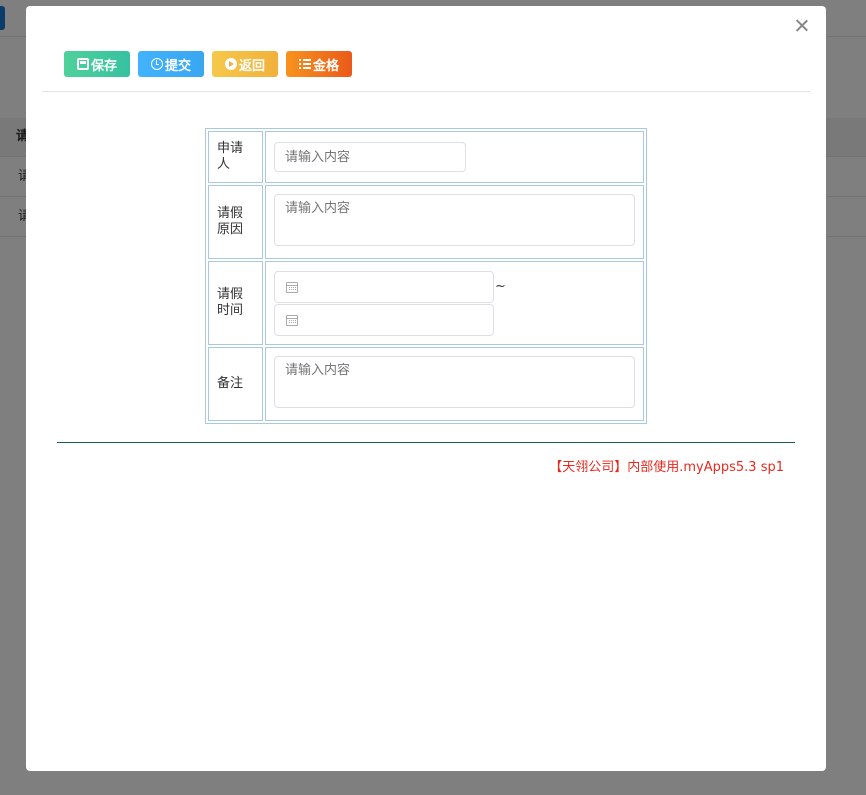 The width and height of the screenshot is (866, 795). What do you see at coordinates (426, 442) in the screenshot?
I see `footer-divider` at bounding box center [426, 442].